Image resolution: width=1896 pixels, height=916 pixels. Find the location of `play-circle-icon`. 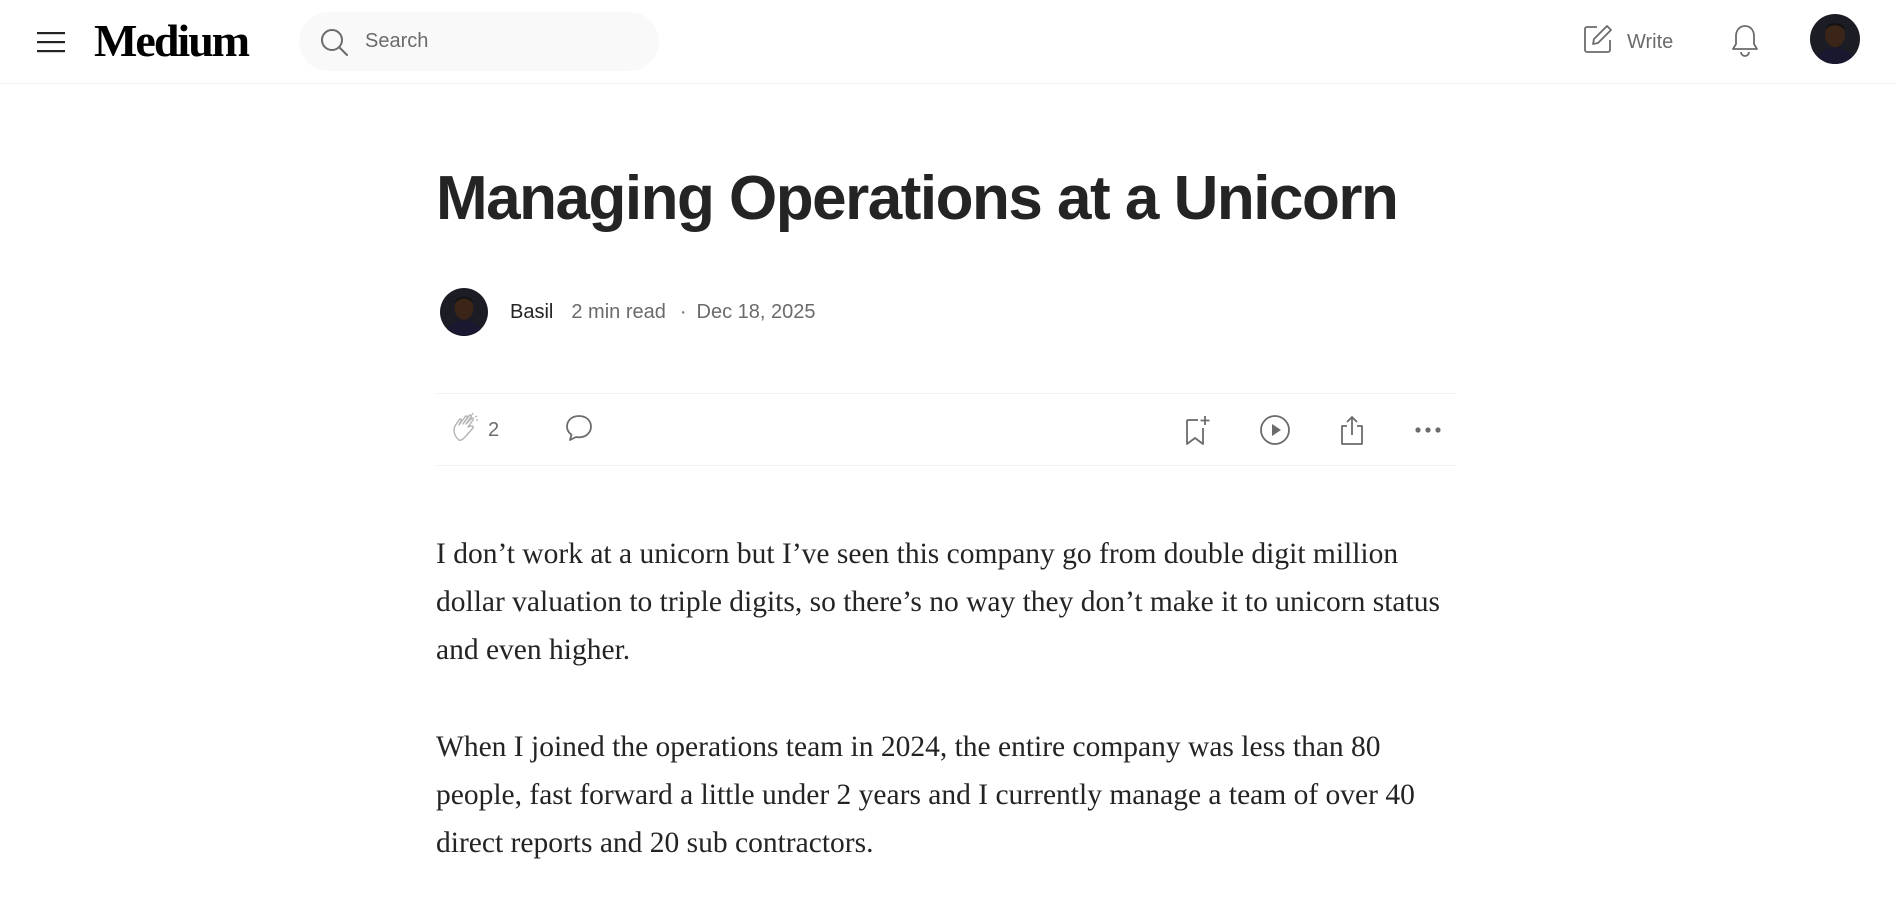

play-circle-icon is located at coordinates (1275, 430).